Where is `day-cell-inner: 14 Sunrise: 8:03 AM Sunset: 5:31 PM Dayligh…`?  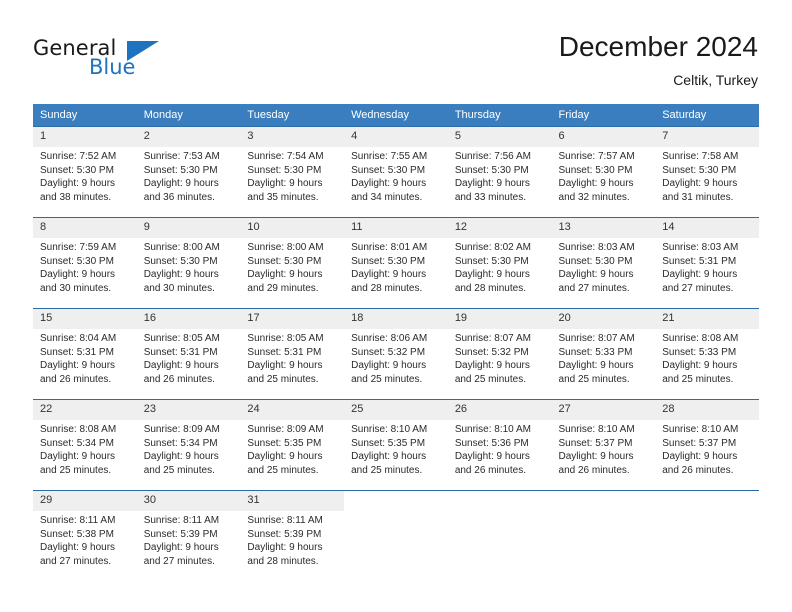 day-cell-inner: 14 Sunrise: 8:03 AM Sunset: 5:31 PM Dayligh… is located at coordinates (707, 263).